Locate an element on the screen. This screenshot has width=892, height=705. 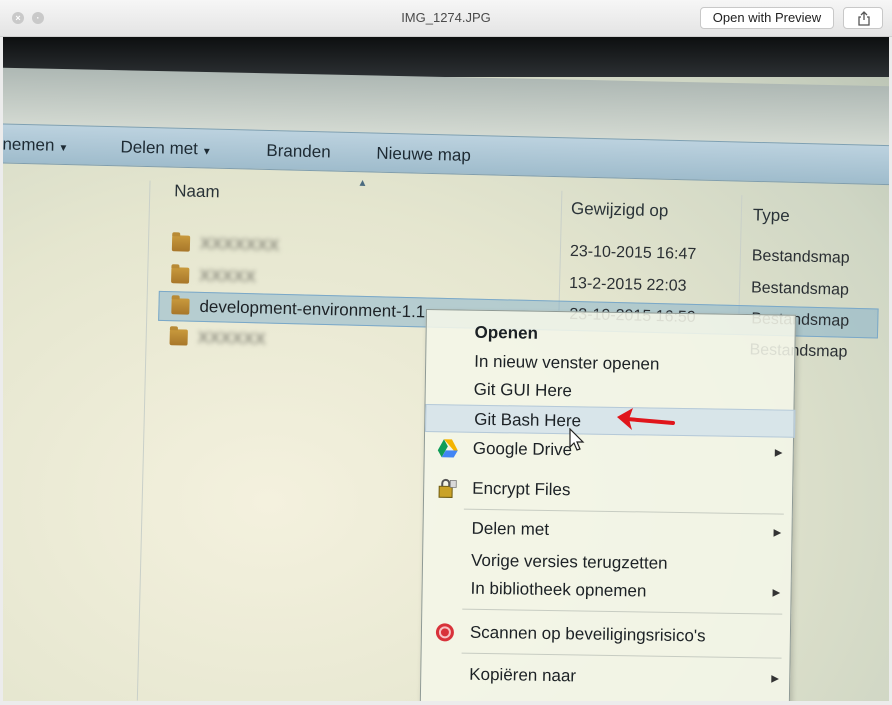
menu-item-bibliotheek: In bibliotheek opnemen ▶ is located at coordinates (607, 591).